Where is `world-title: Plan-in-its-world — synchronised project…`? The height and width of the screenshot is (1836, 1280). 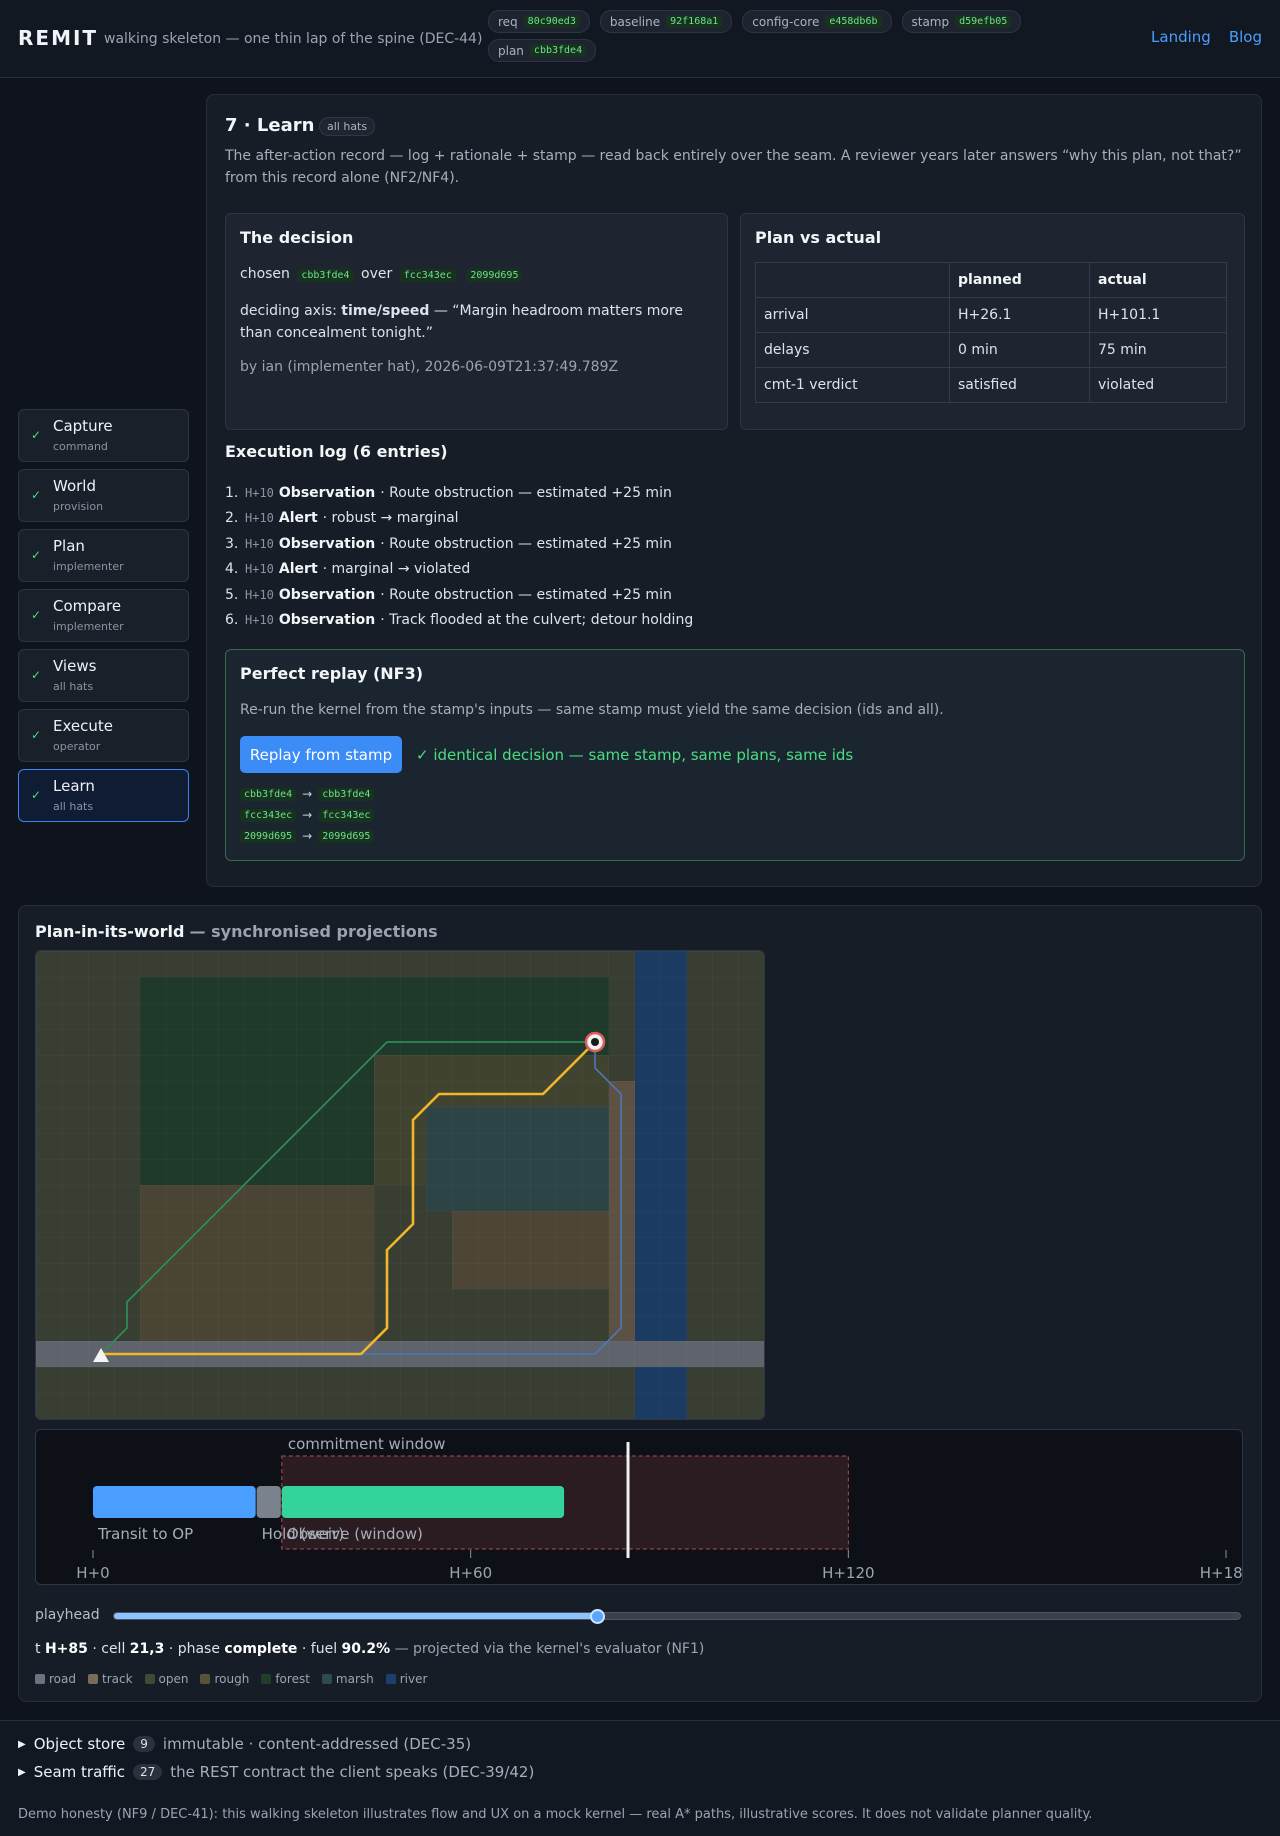
world-title: Plan-in-its-world — synchronised project… is located at coordinates (236, 931).